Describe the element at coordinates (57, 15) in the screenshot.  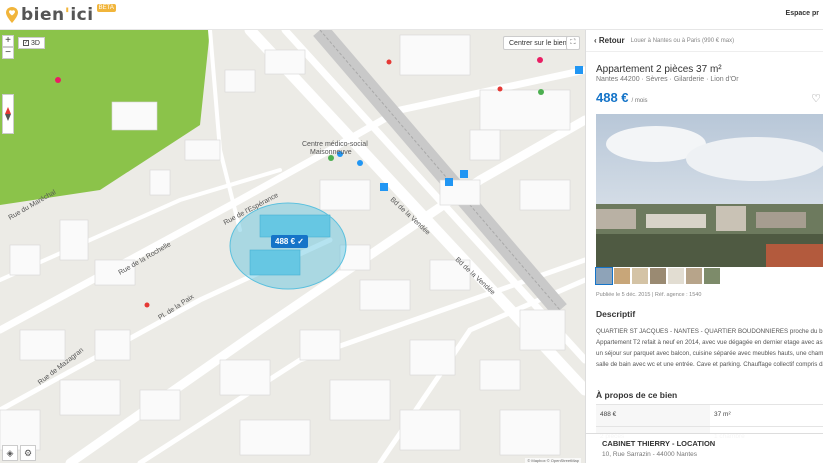
I see `logo-text: bien'ici` at that location.